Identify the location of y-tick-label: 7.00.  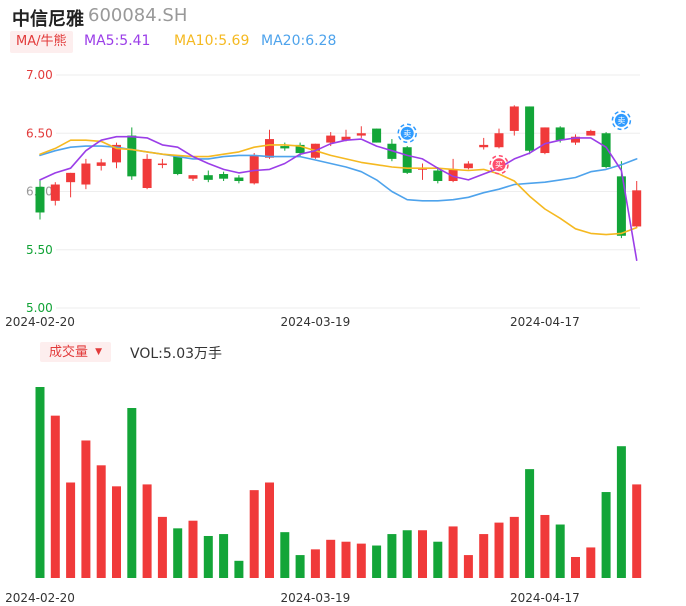
(39, 75).